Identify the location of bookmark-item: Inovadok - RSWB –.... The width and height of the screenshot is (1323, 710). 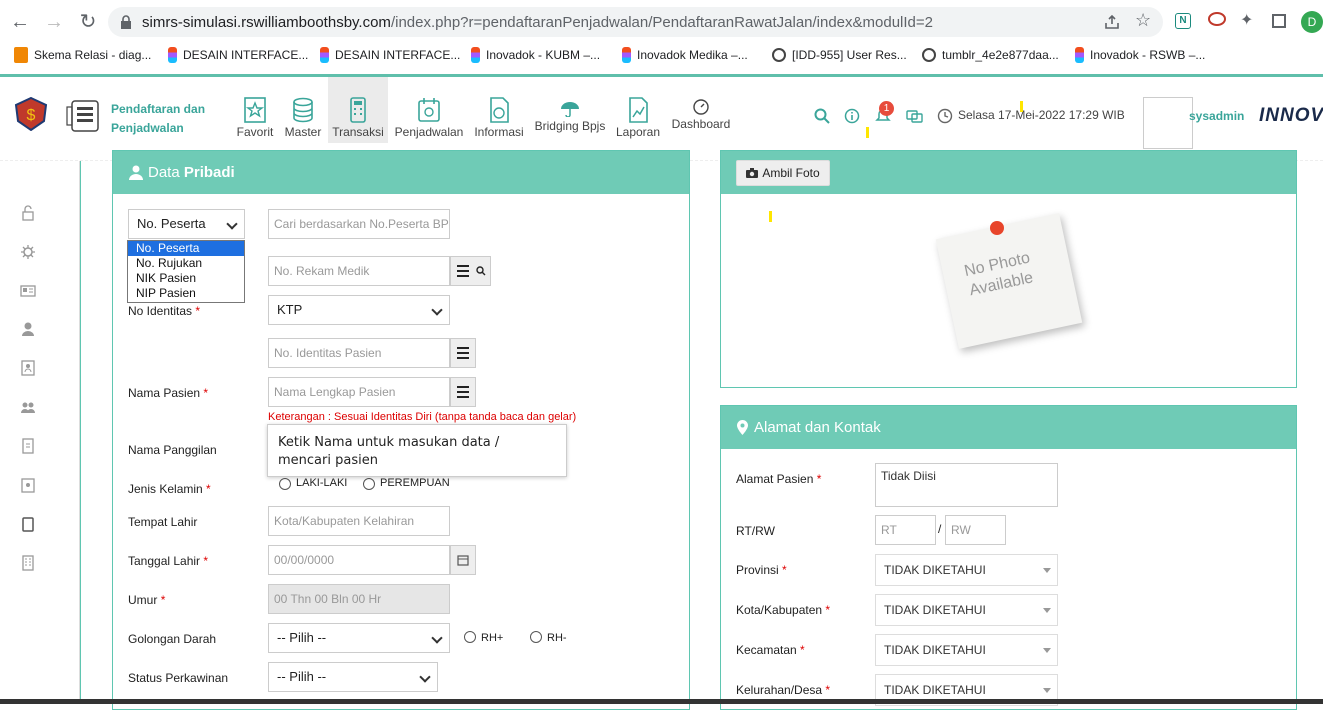
(1140, 55).